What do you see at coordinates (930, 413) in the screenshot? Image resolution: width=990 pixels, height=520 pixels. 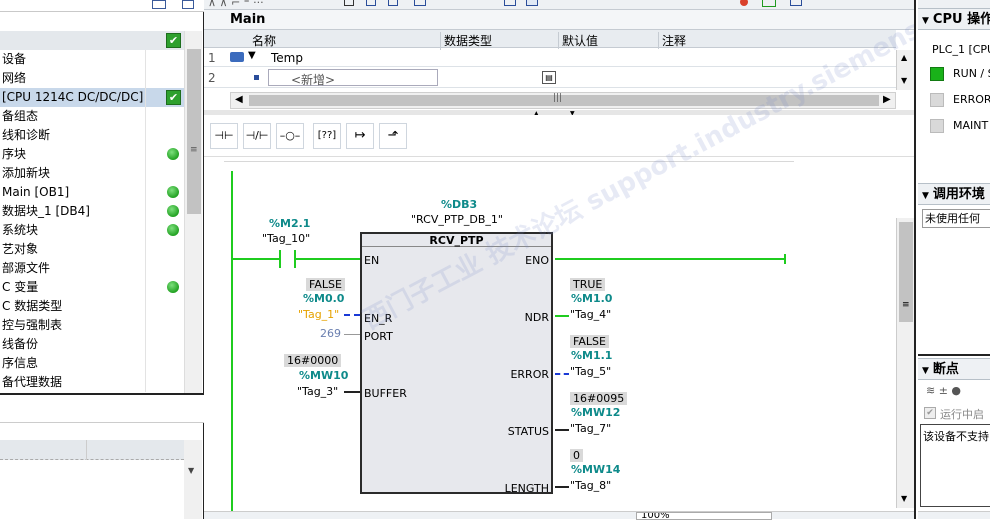 I see `run-checkbox: ✔` at bounding box center [930, 413].